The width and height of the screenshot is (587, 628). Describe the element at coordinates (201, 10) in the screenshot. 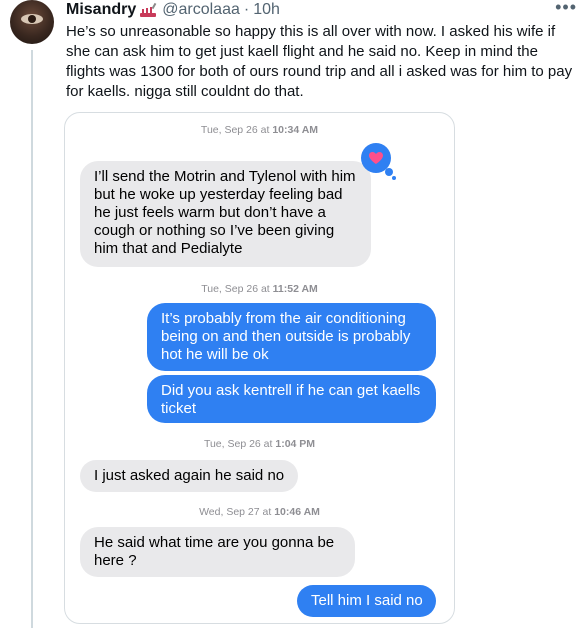

I see `user-handle: @arcolaaa` at that location.